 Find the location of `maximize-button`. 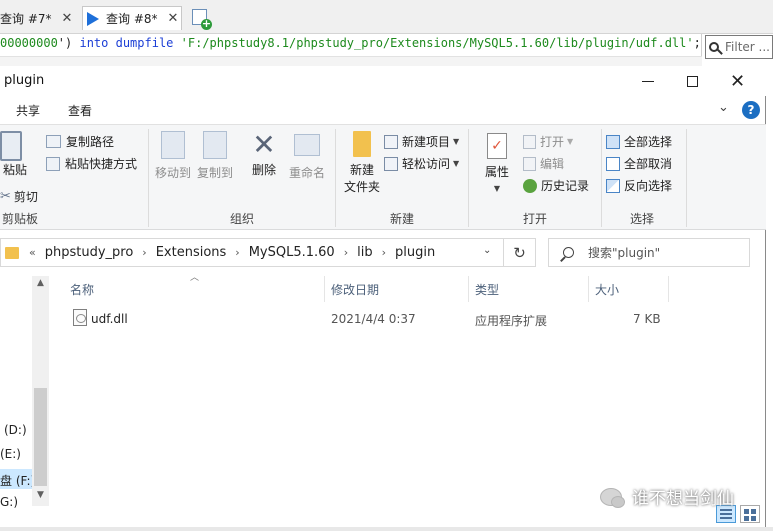

maximize-button is located at coordinates (692, 81).